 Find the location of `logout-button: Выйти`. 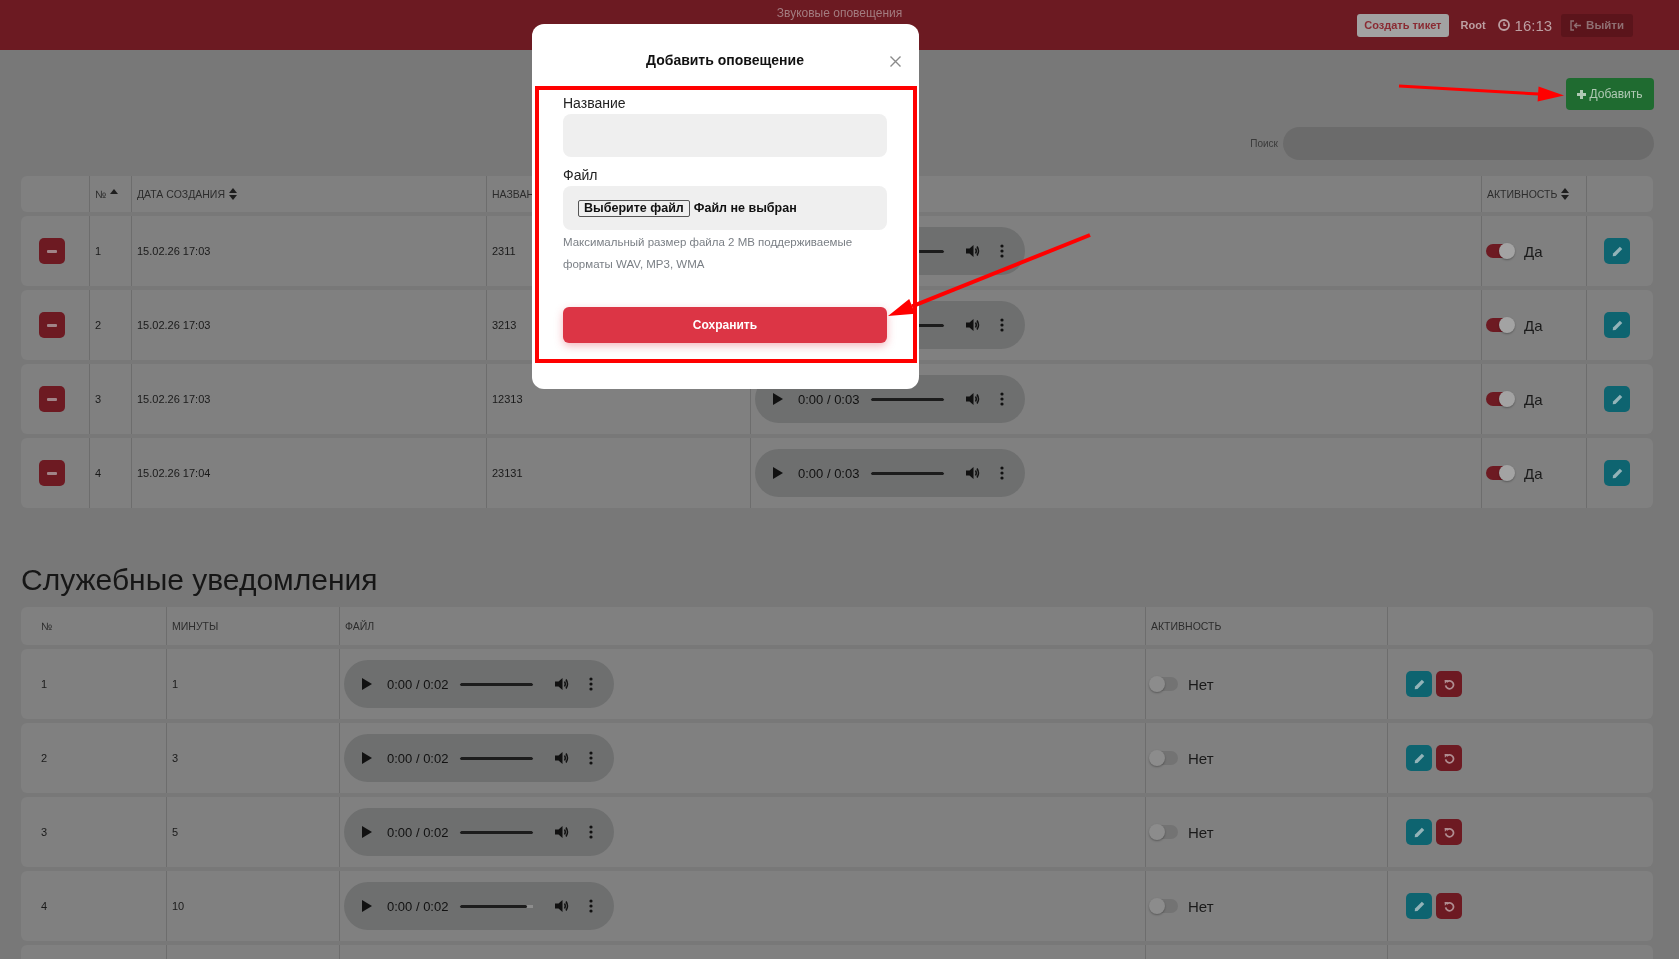

logout-button: Выйти is located at coordinates (1597, 25).